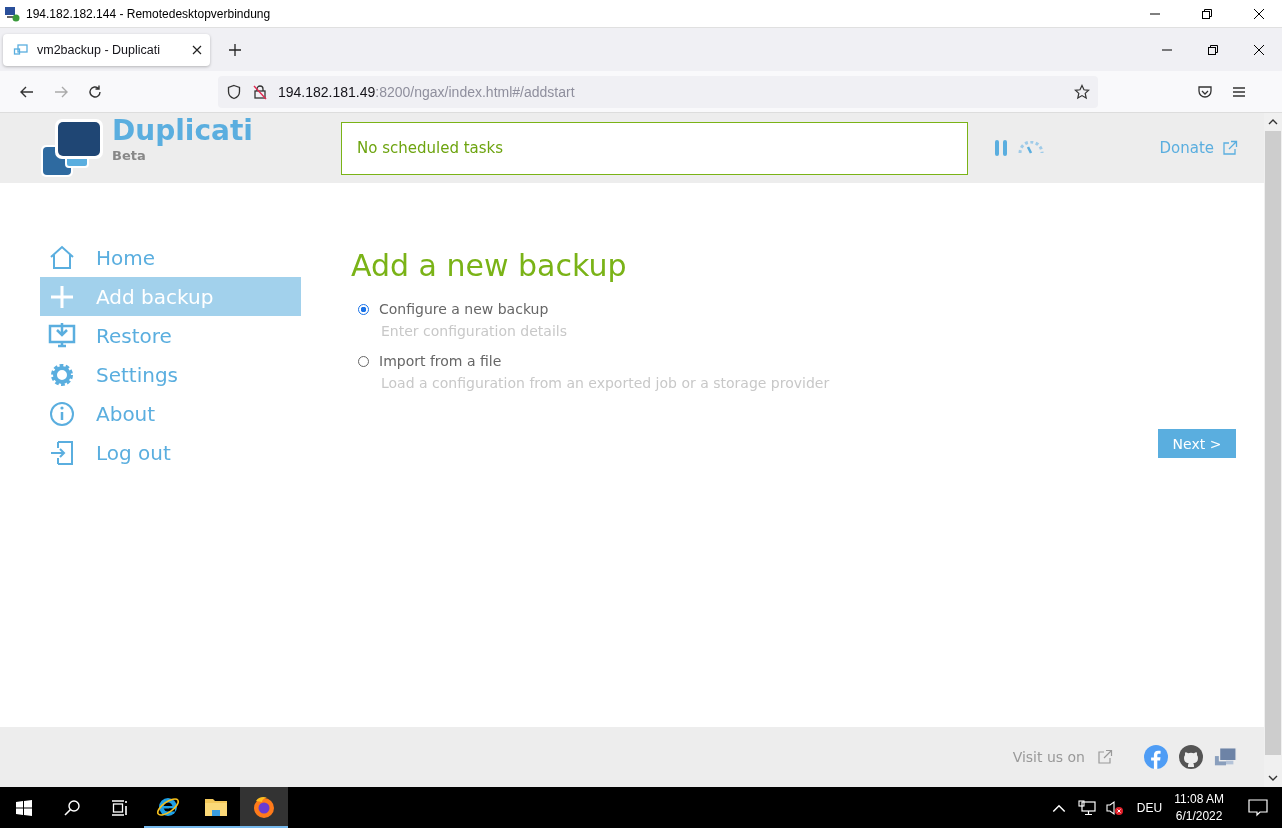  Describe the element at coordinates (464, 309) in the screenshot. I see `option-label: Configure a new backup` at that location.